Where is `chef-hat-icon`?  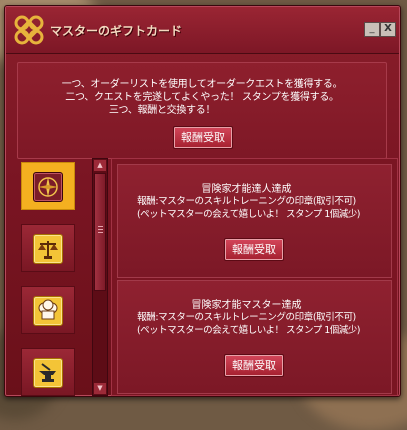 chef-hat-icon is located at coordinates (48, 311).